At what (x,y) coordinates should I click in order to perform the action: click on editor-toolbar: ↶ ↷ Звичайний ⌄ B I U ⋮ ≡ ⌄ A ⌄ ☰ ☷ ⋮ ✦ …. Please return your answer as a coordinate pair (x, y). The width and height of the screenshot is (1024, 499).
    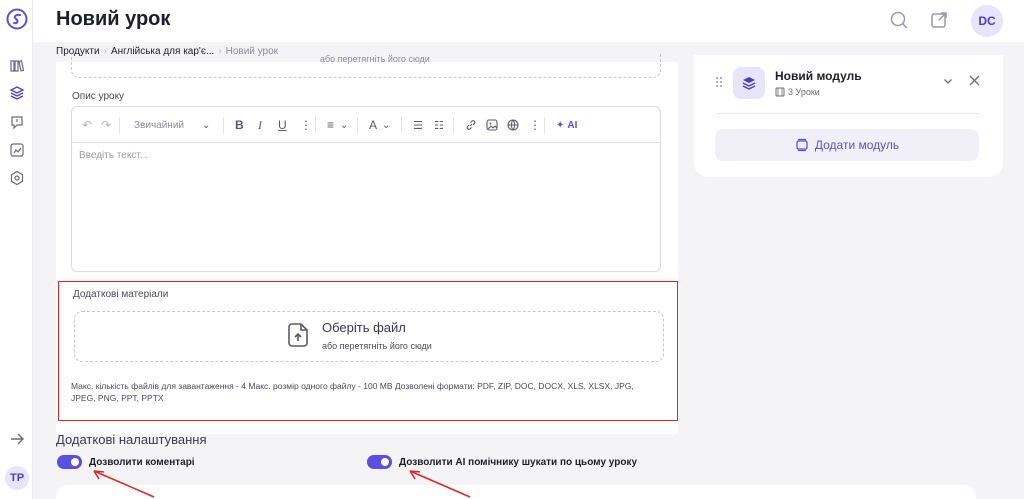
    Looking at the image, I should click on (366, 125).